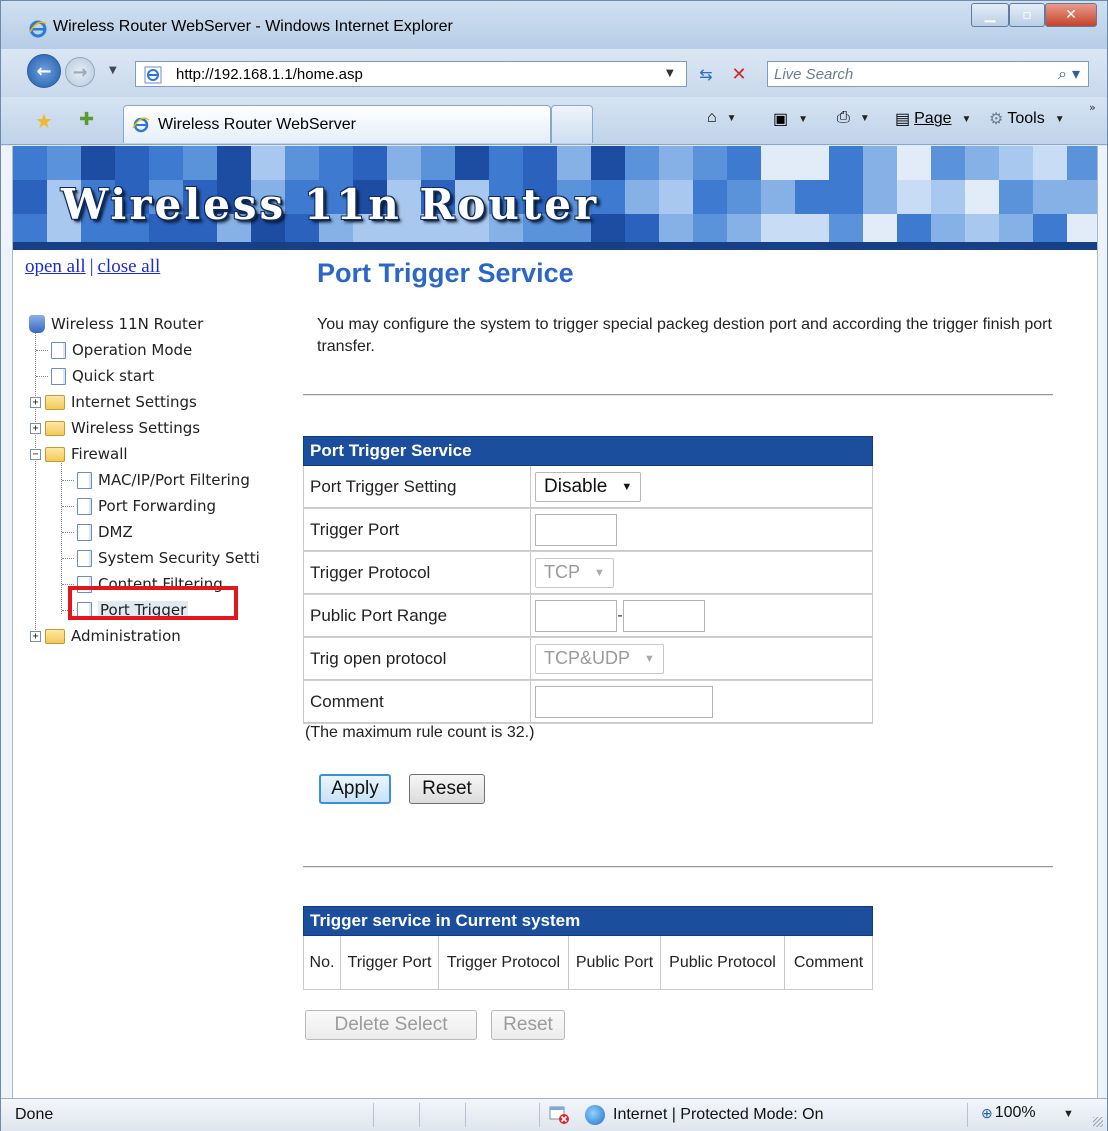 The width and height of the screenshot is (1108, 1131). I want to click on zoom-magnifier-icon: ⊕, so click(987, 1112).